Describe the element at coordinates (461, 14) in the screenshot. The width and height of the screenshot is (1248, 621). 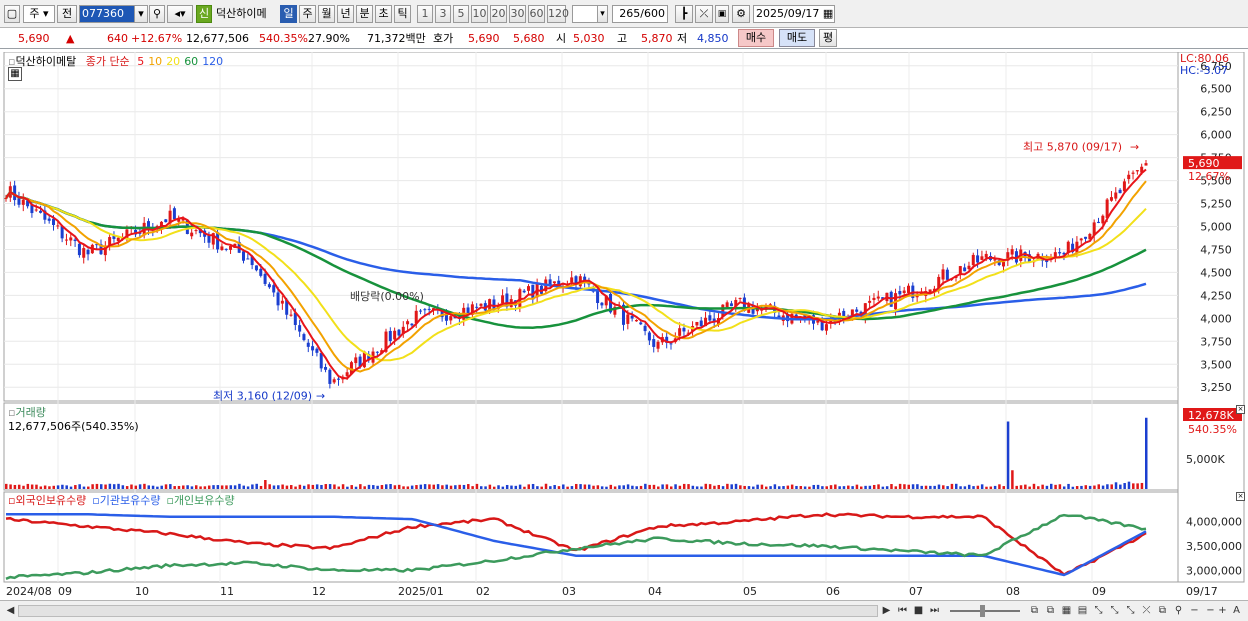
I see `interval-button-5: 5` at that location.